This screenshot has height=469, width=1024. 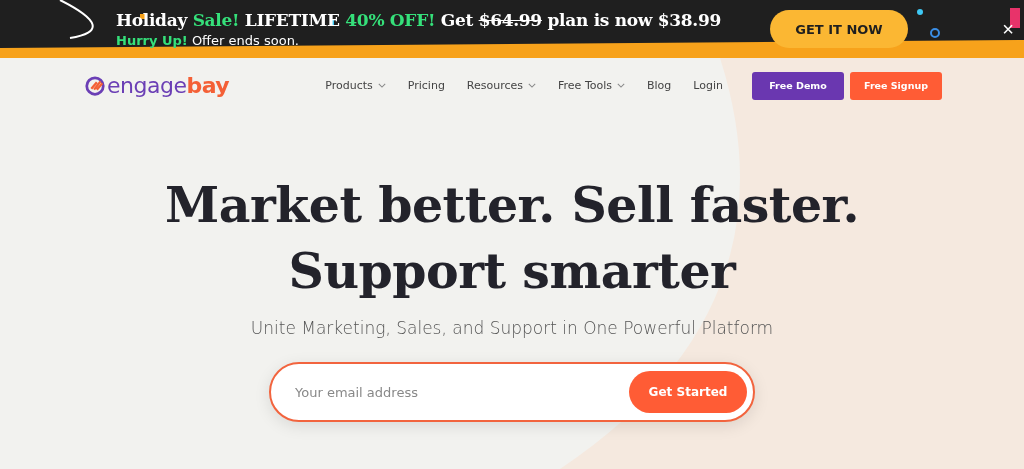 I want to click on get-it-now-button: GET IT NOW, so click(x=839, y=29).